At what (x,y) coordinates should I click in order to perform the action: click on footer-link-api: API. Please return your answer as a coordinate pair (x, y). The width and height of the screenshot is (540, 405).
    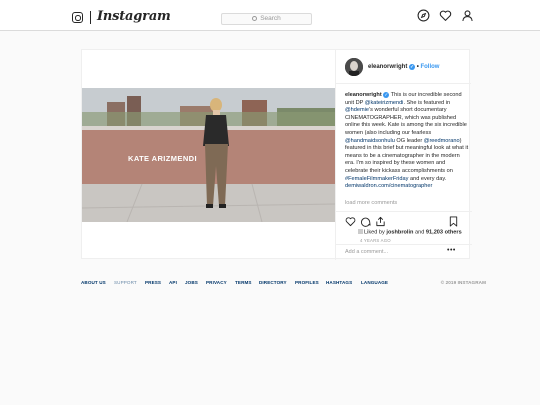
    Looking at the image, I should click on (173, 282).